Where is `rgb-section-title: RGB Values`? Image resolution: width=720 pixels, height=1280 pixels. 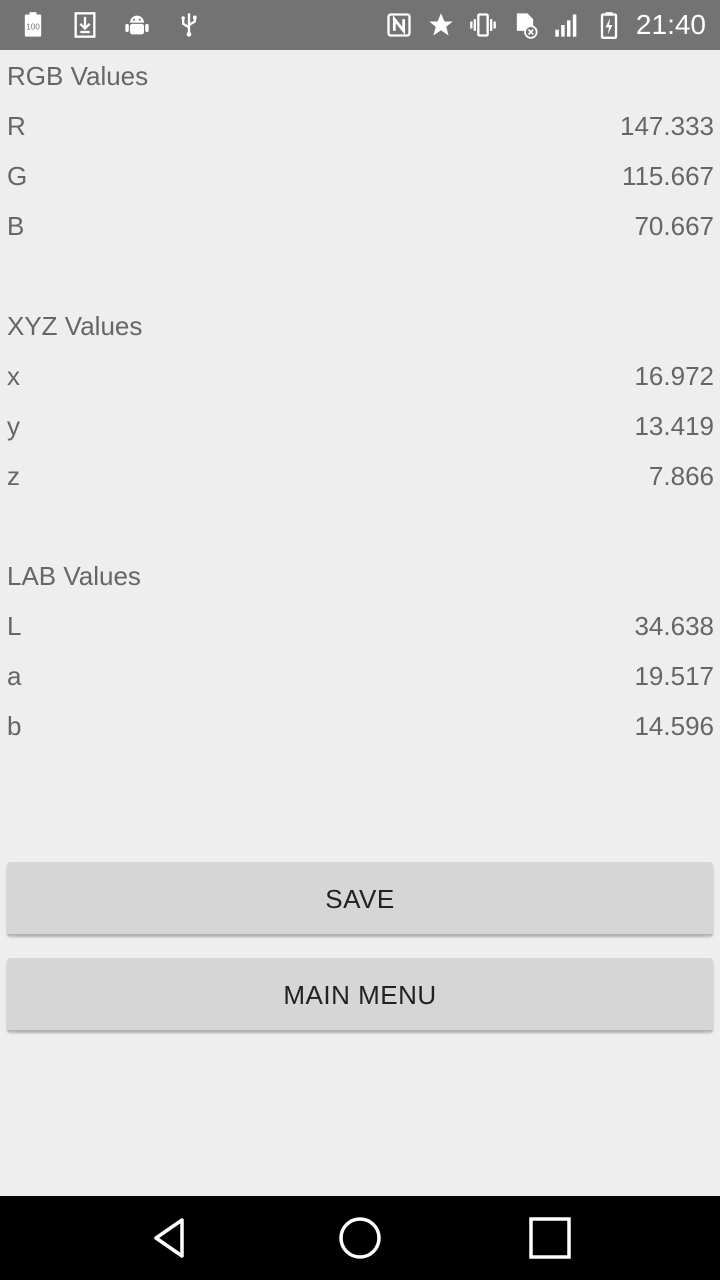 rgb-section-title: RGB Values is located at coordinates (78, 76).